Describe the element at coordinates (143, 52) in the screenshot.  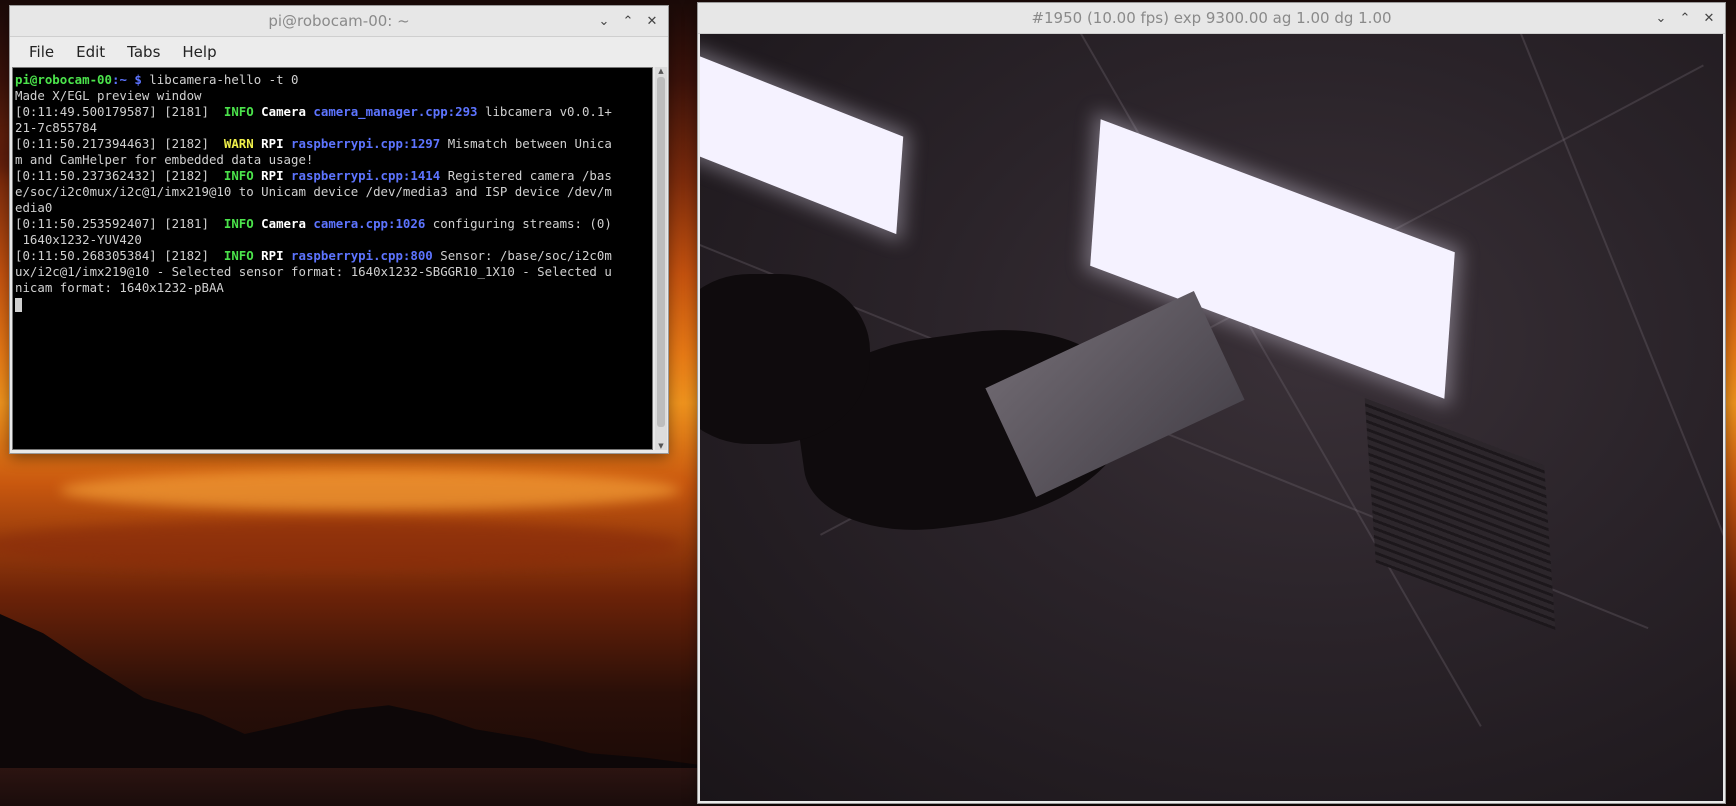
I see `menu-tabs: Tabs` at that location.